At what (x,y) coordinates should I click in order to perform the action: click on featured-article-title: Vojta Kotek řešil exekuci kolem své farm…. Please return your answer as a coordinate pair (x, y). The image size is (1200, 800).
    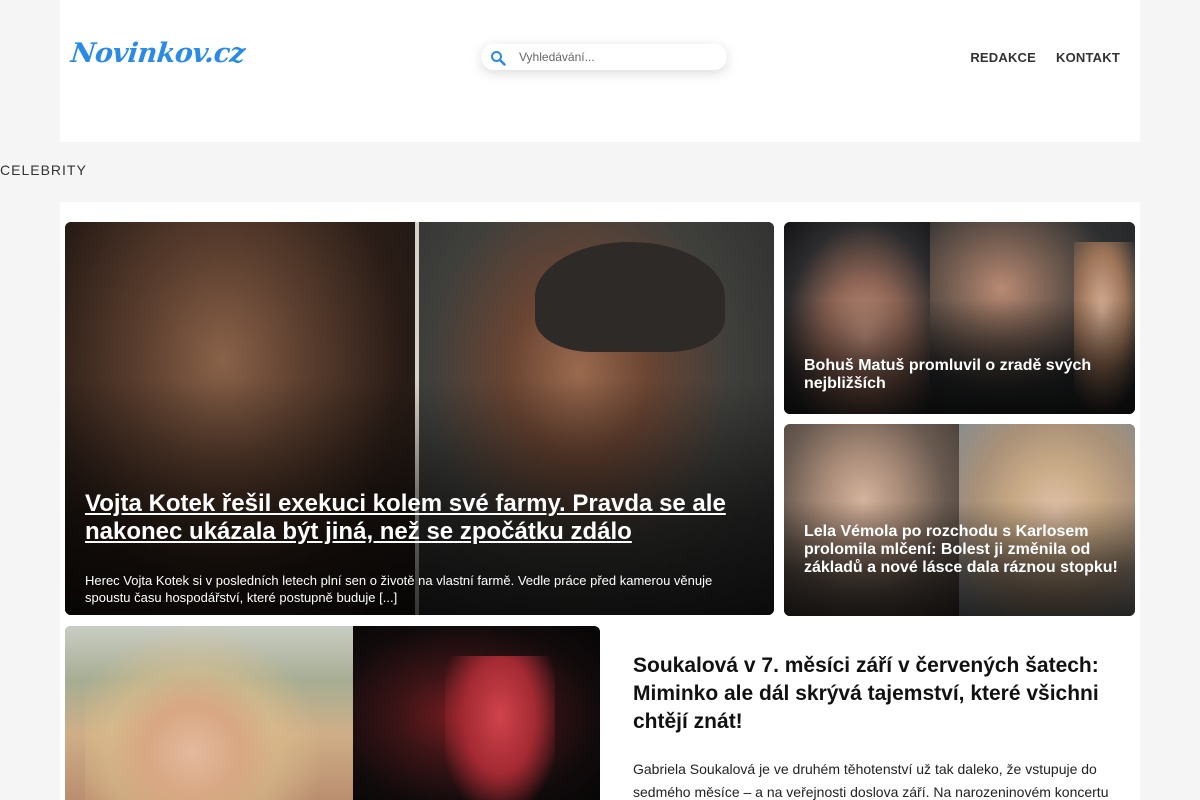
    Looking at the image, I should click on (425, 518).